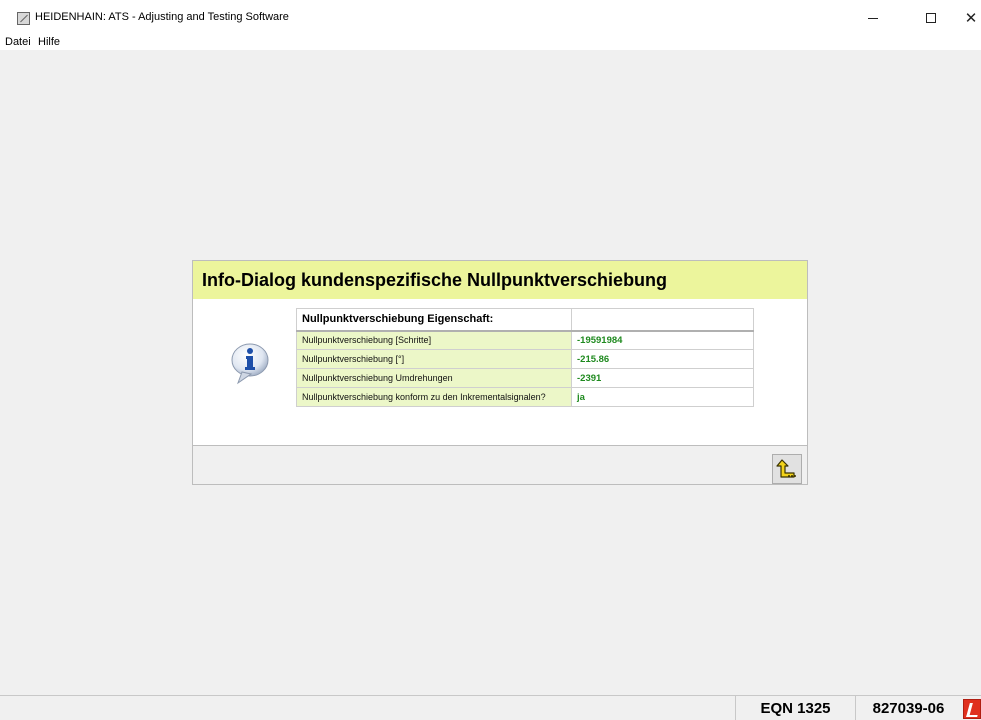  Describe the element at coordinates (434, 378) in the screenshot. I see `property-name: Nullpunktverschiebung Umdrehungen` at that location.